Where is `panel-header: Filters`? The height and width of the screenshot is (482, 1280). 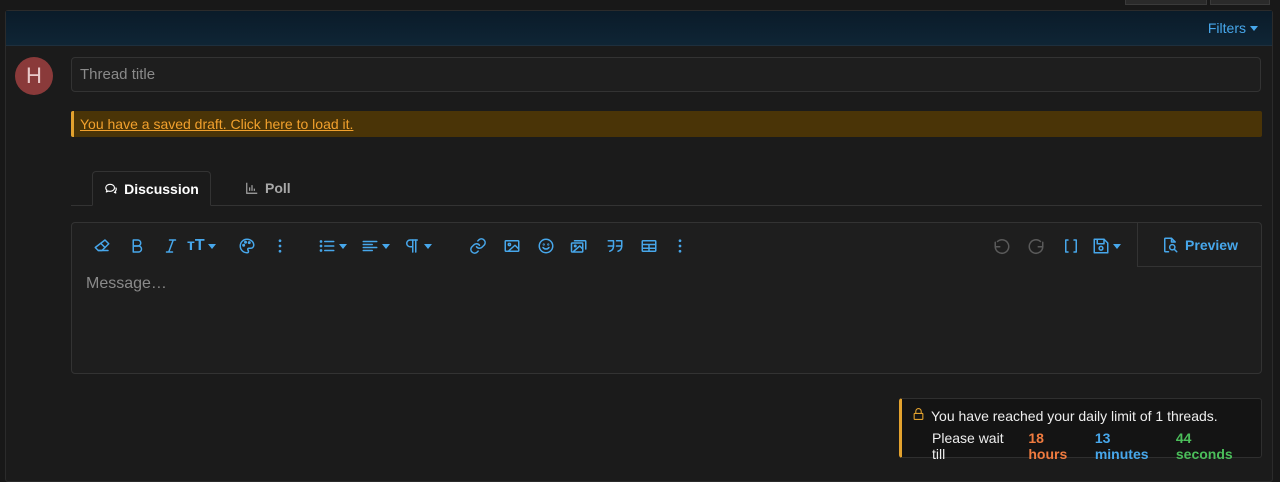 panel-header: Filters is located at coordinates (639, 28).